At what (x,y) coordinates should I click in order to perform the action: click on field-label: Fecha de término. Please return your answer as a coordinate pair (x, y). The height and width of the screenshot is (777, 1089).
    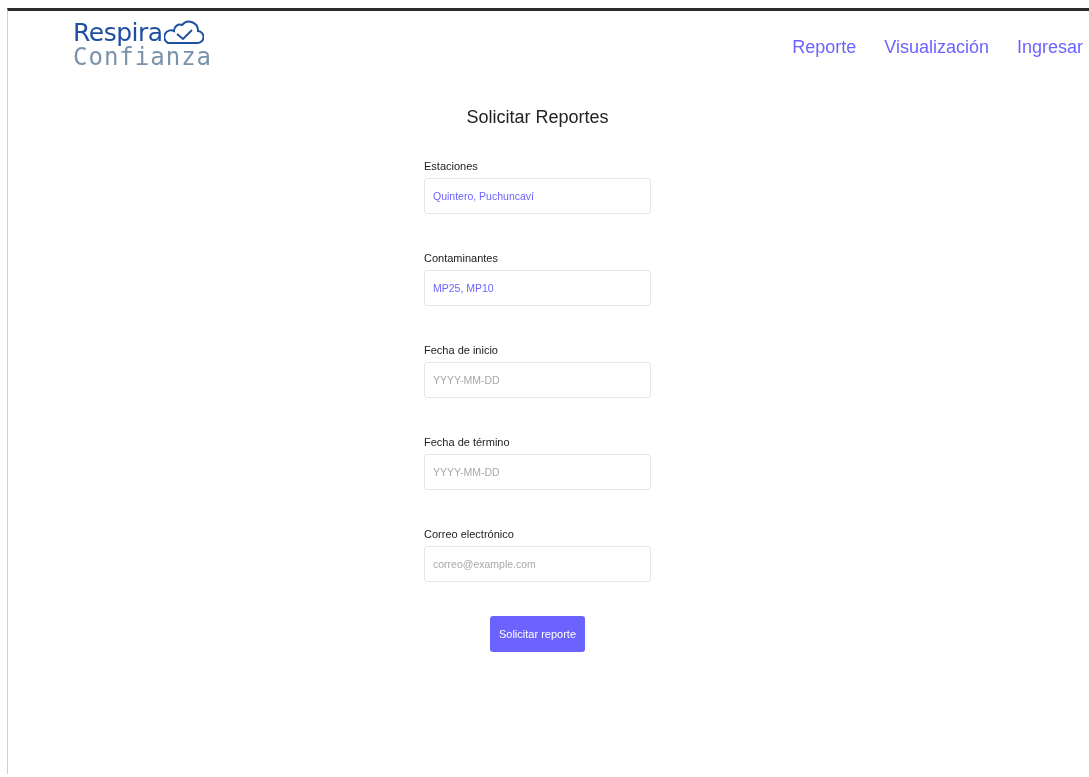
    Looking at the image, I should click on (467, 442).